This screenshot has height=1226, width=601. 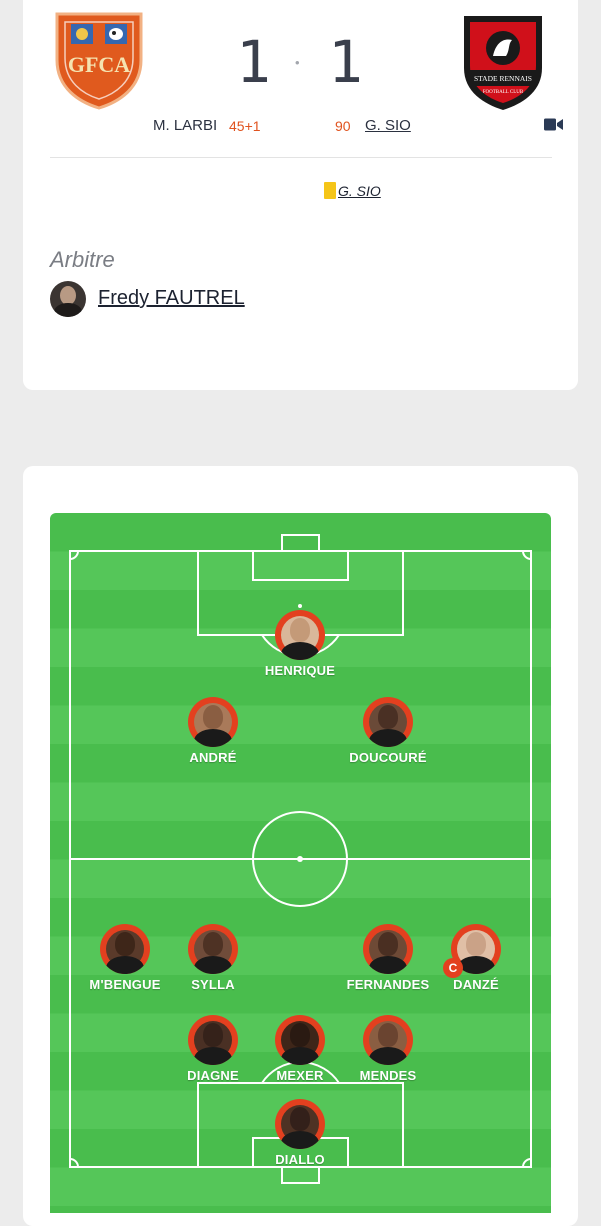 What do you see at coordinates (82, 259) in the screenshot?
I see `referee-heading: Arbitre` at bounding box center [82, 259].